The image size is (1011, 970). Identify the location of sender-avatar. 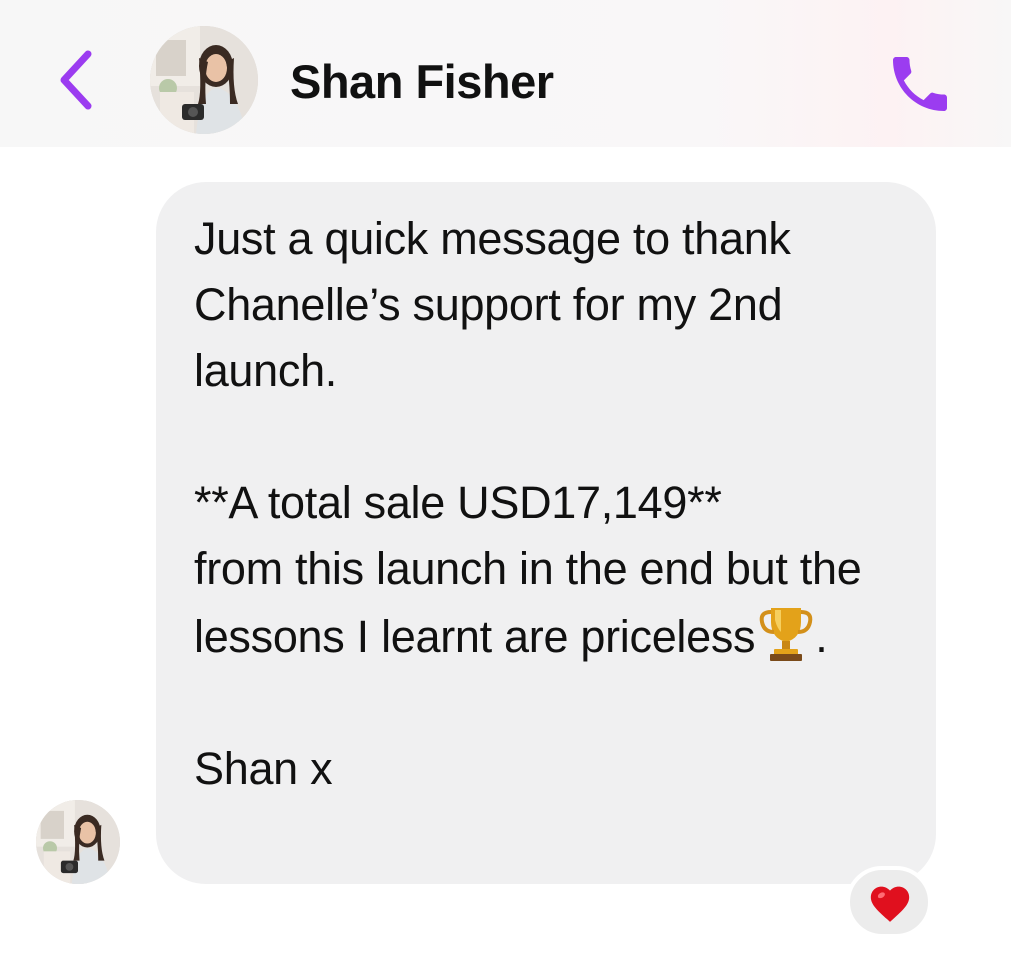
(78, 842).